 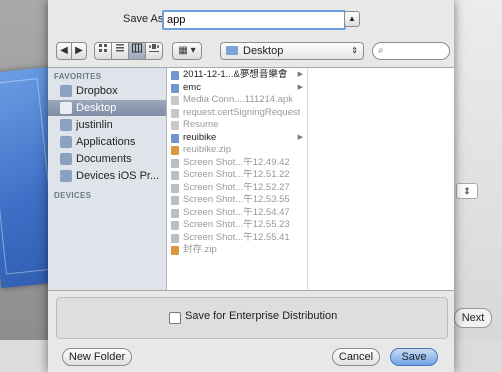 I want to click on file-row: request.certSigningRequest, so click(x=237, y=113).